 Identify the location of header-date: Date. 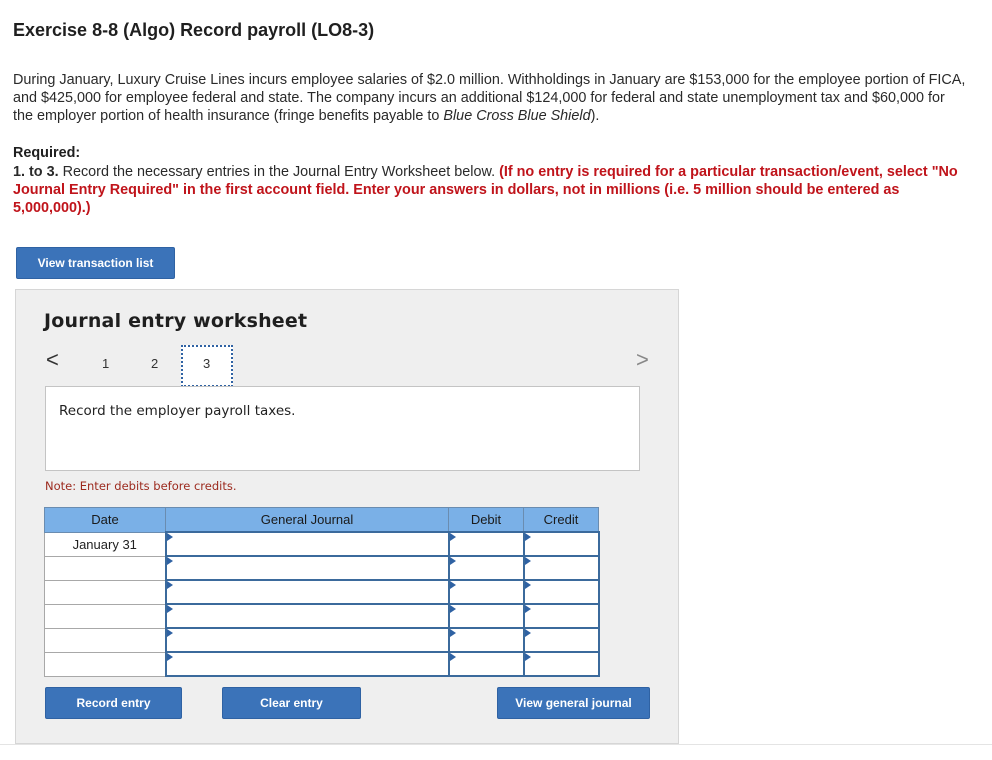
(105, 520).